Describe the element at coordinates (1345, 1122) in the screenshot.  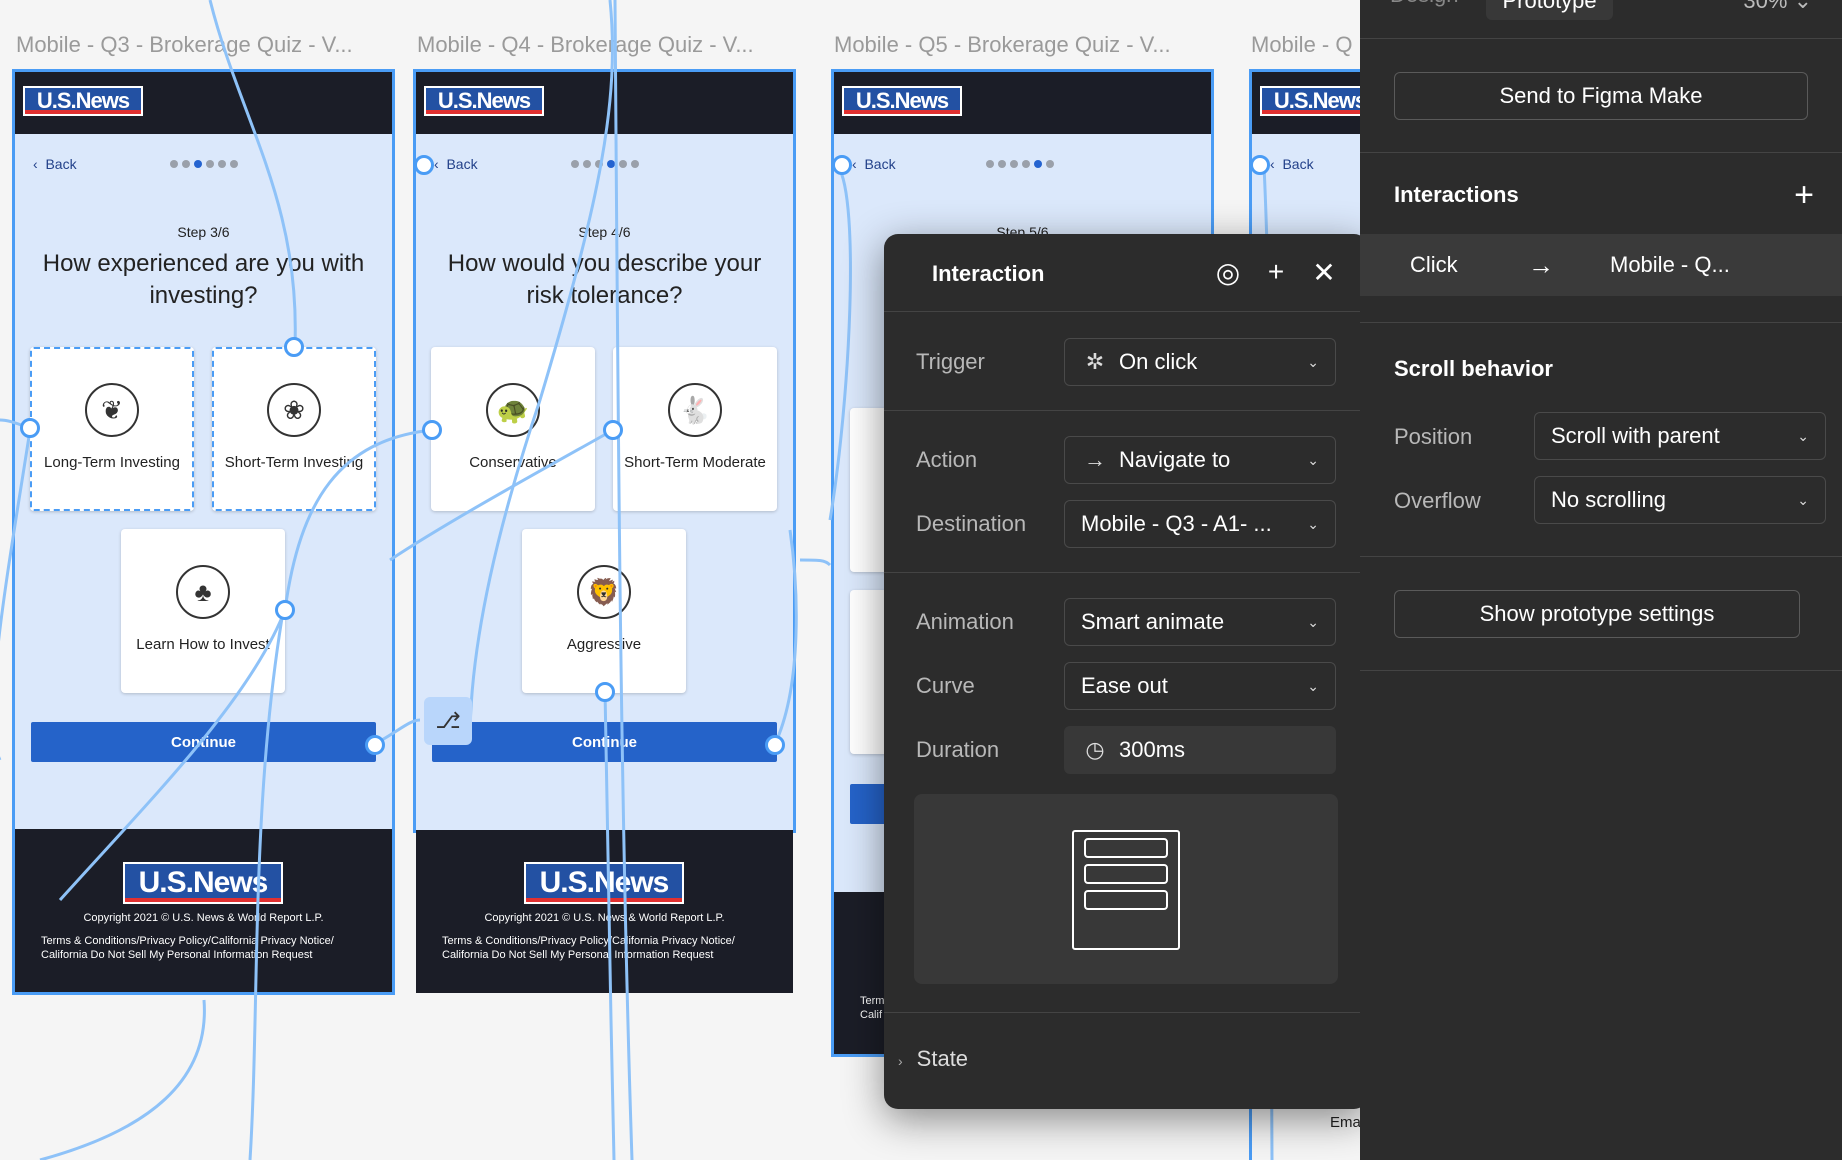
I see `email-label: Ema` at that location.